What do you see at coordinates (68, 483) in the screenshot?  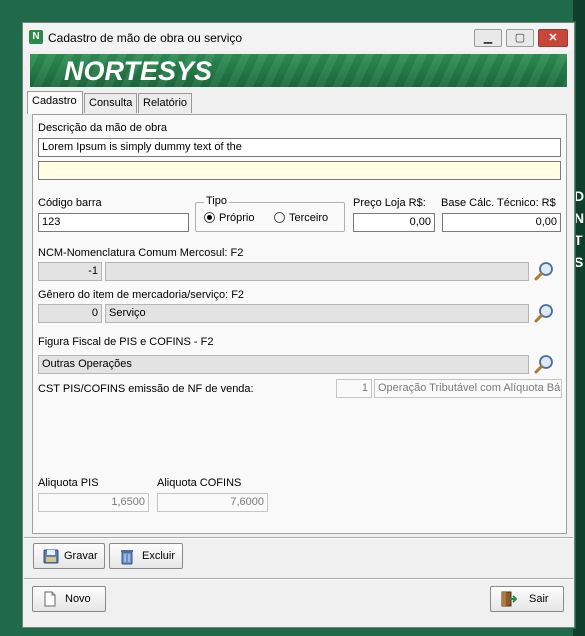 I see `aliquota-pis-label: Aliquota PIS` at bounding box center [68, 483].